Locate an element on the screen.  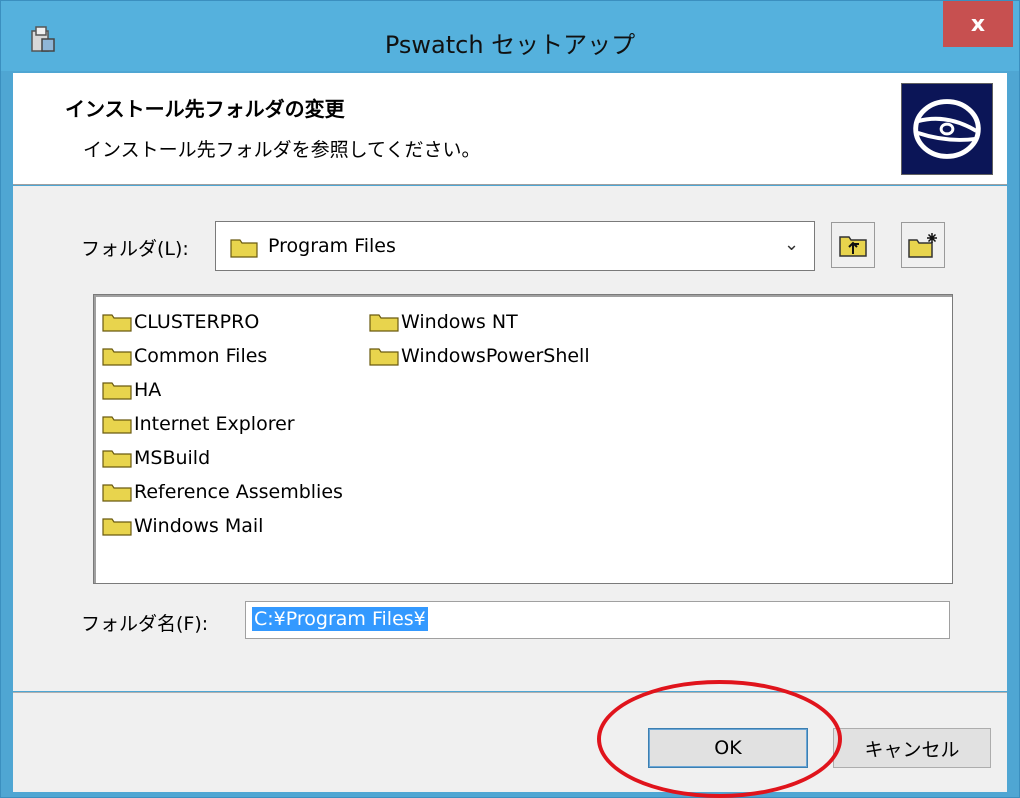
folder-up-button is located at coordinates (853, 245).